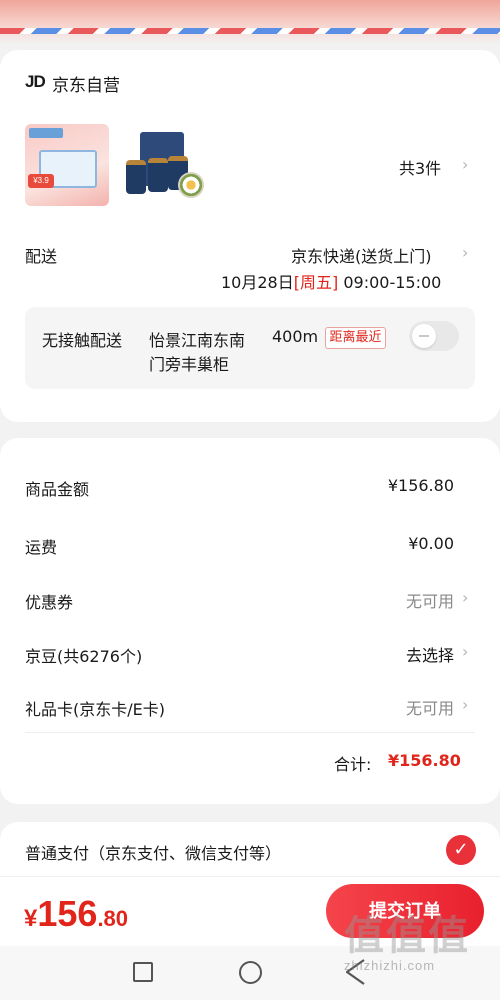 Image resolution: width=500 pixels, height=1000 pixels. What do you see at coordinates (84, 656) in the screenshot?
I see `summary-label-jingdou: 京豆(共6276个)` at bounding box center [84, 656].